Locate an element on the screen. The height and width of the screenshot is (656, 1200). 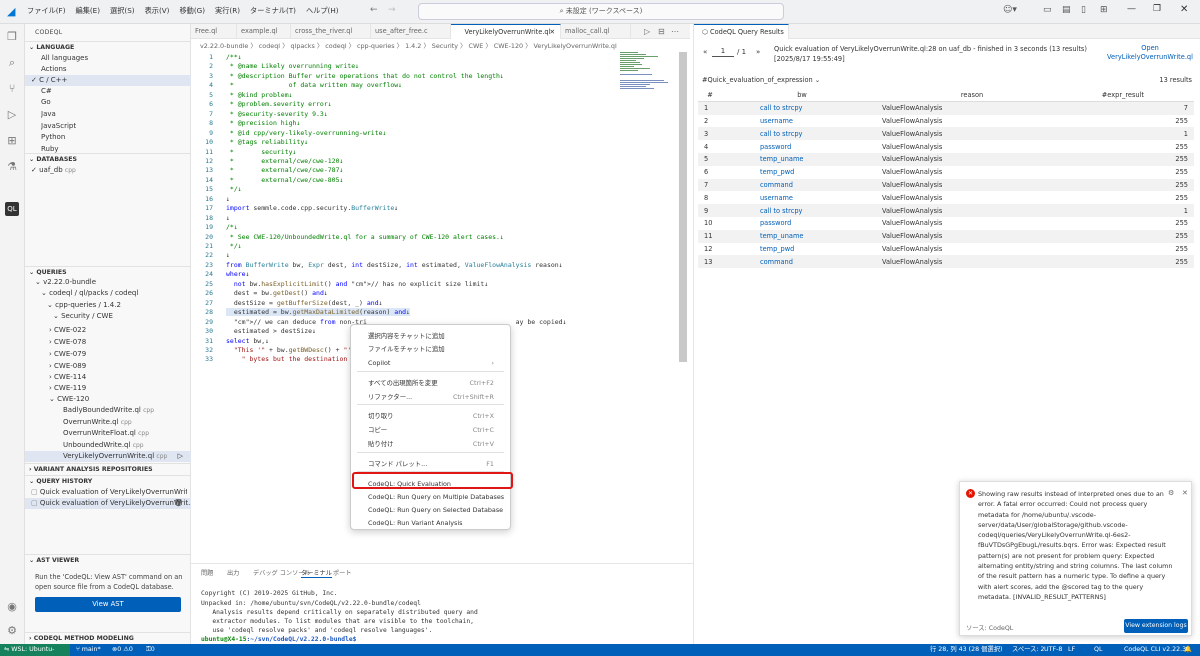
column-header: #expr_result is located at coordinates (1128, 96).